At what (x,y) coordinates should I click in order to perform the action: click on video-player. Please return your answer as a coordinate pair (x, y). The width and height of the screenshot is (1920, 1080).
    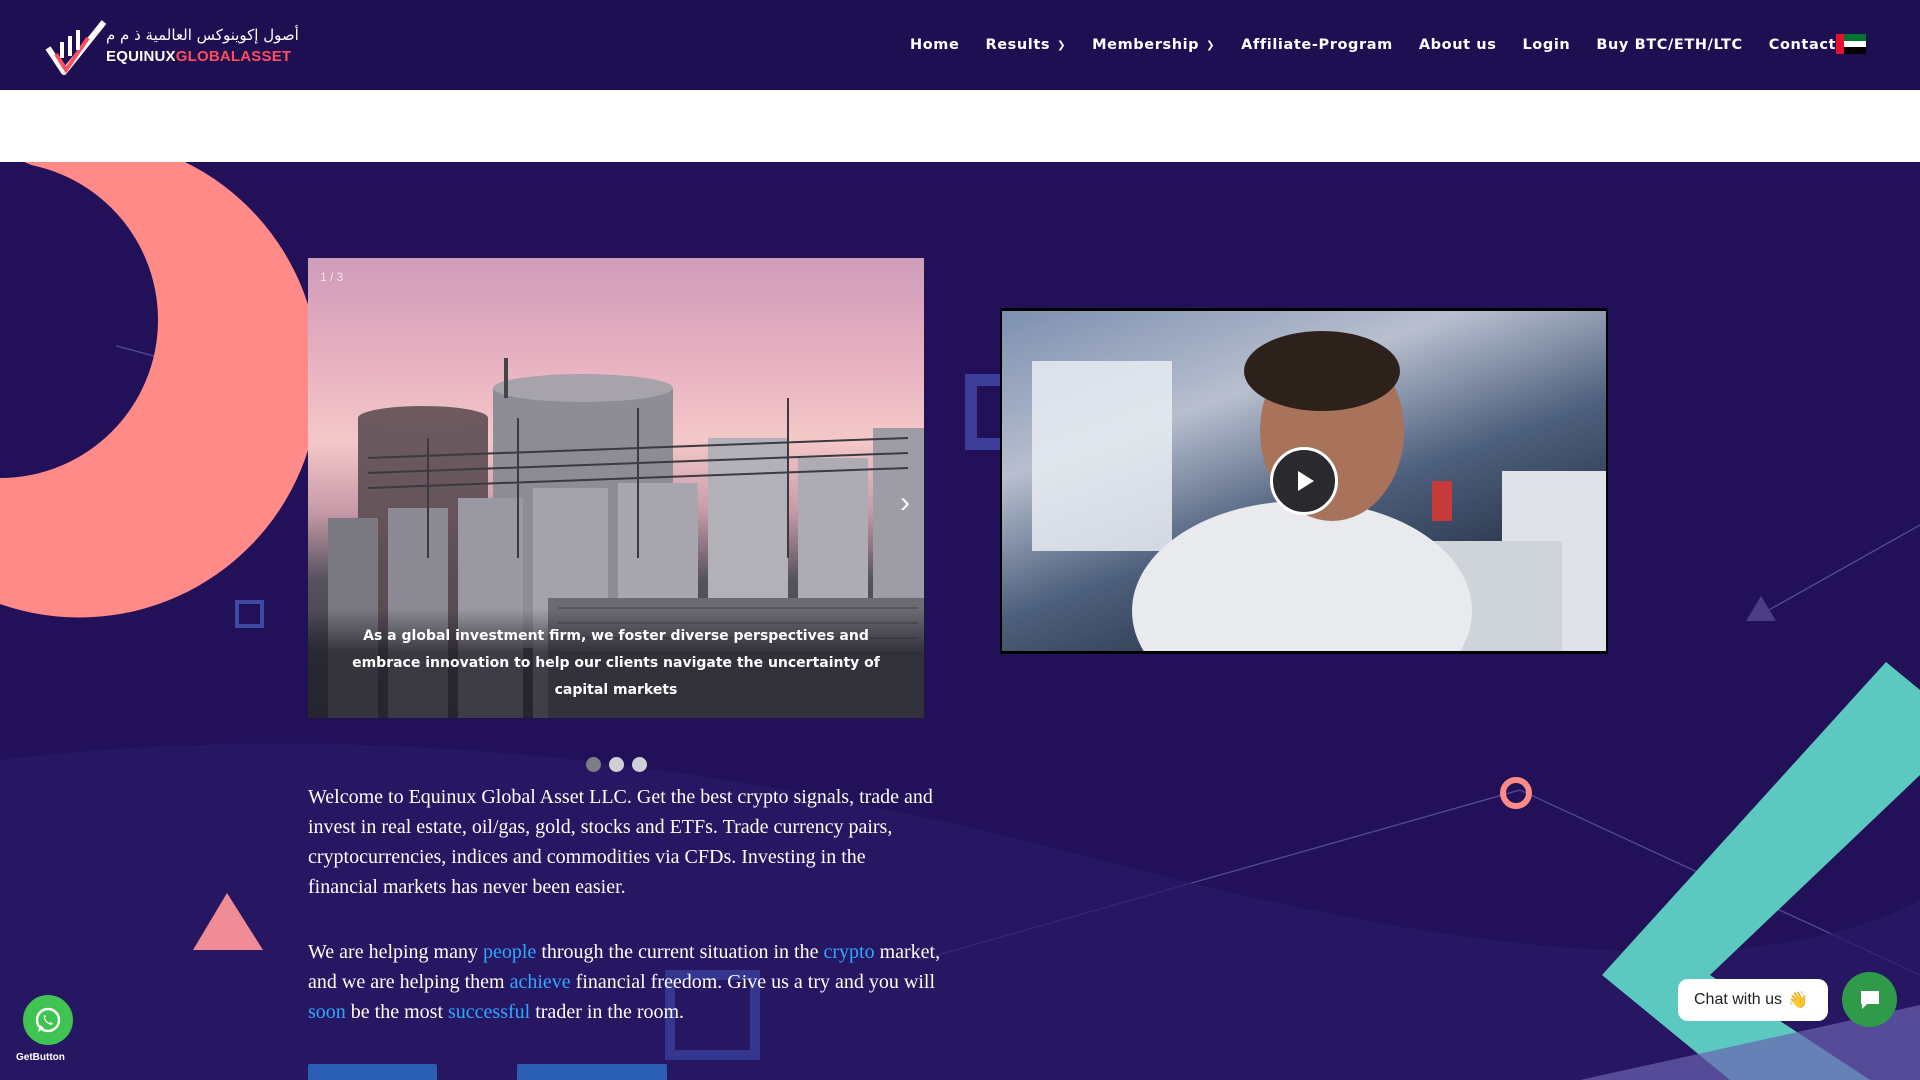
    Looking at the image, I should click on (1304, 481).